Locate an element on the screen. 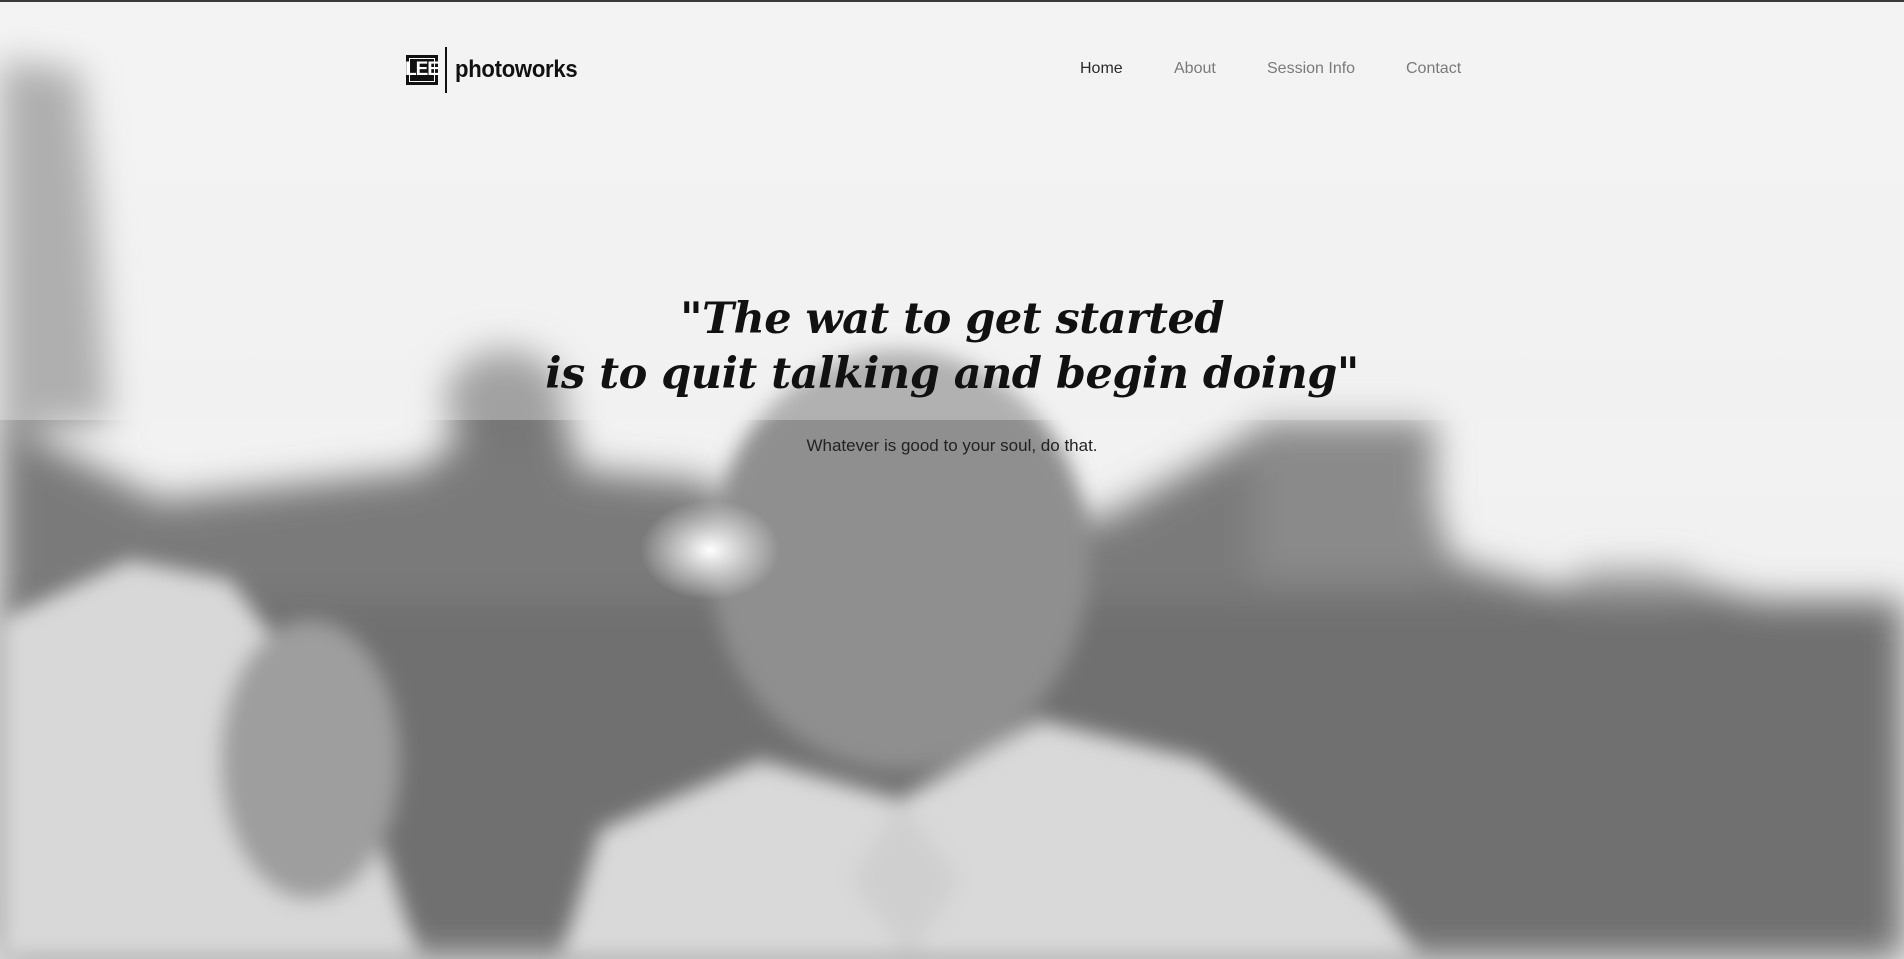 Image resolution: width=1904 pixels, height=959 pixels. nav-item-contact: Contact is located at coordinates (1433, 69).